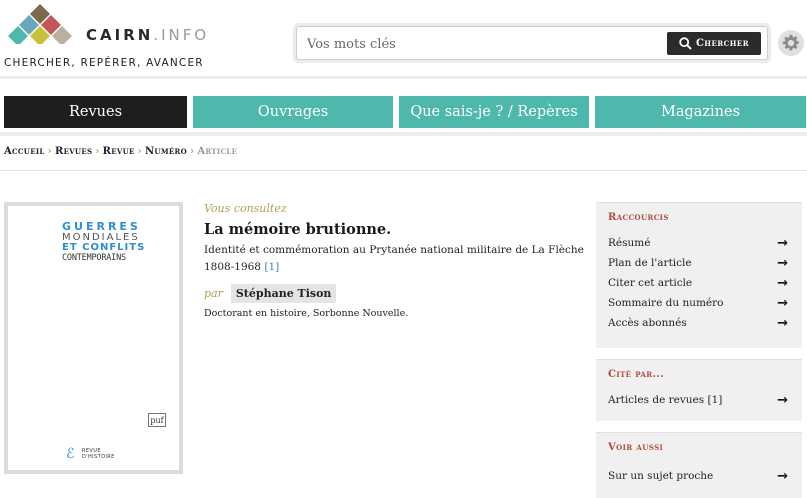  I want to click on cover-title-line-3: ET CONFLITS, so click(104, 247).